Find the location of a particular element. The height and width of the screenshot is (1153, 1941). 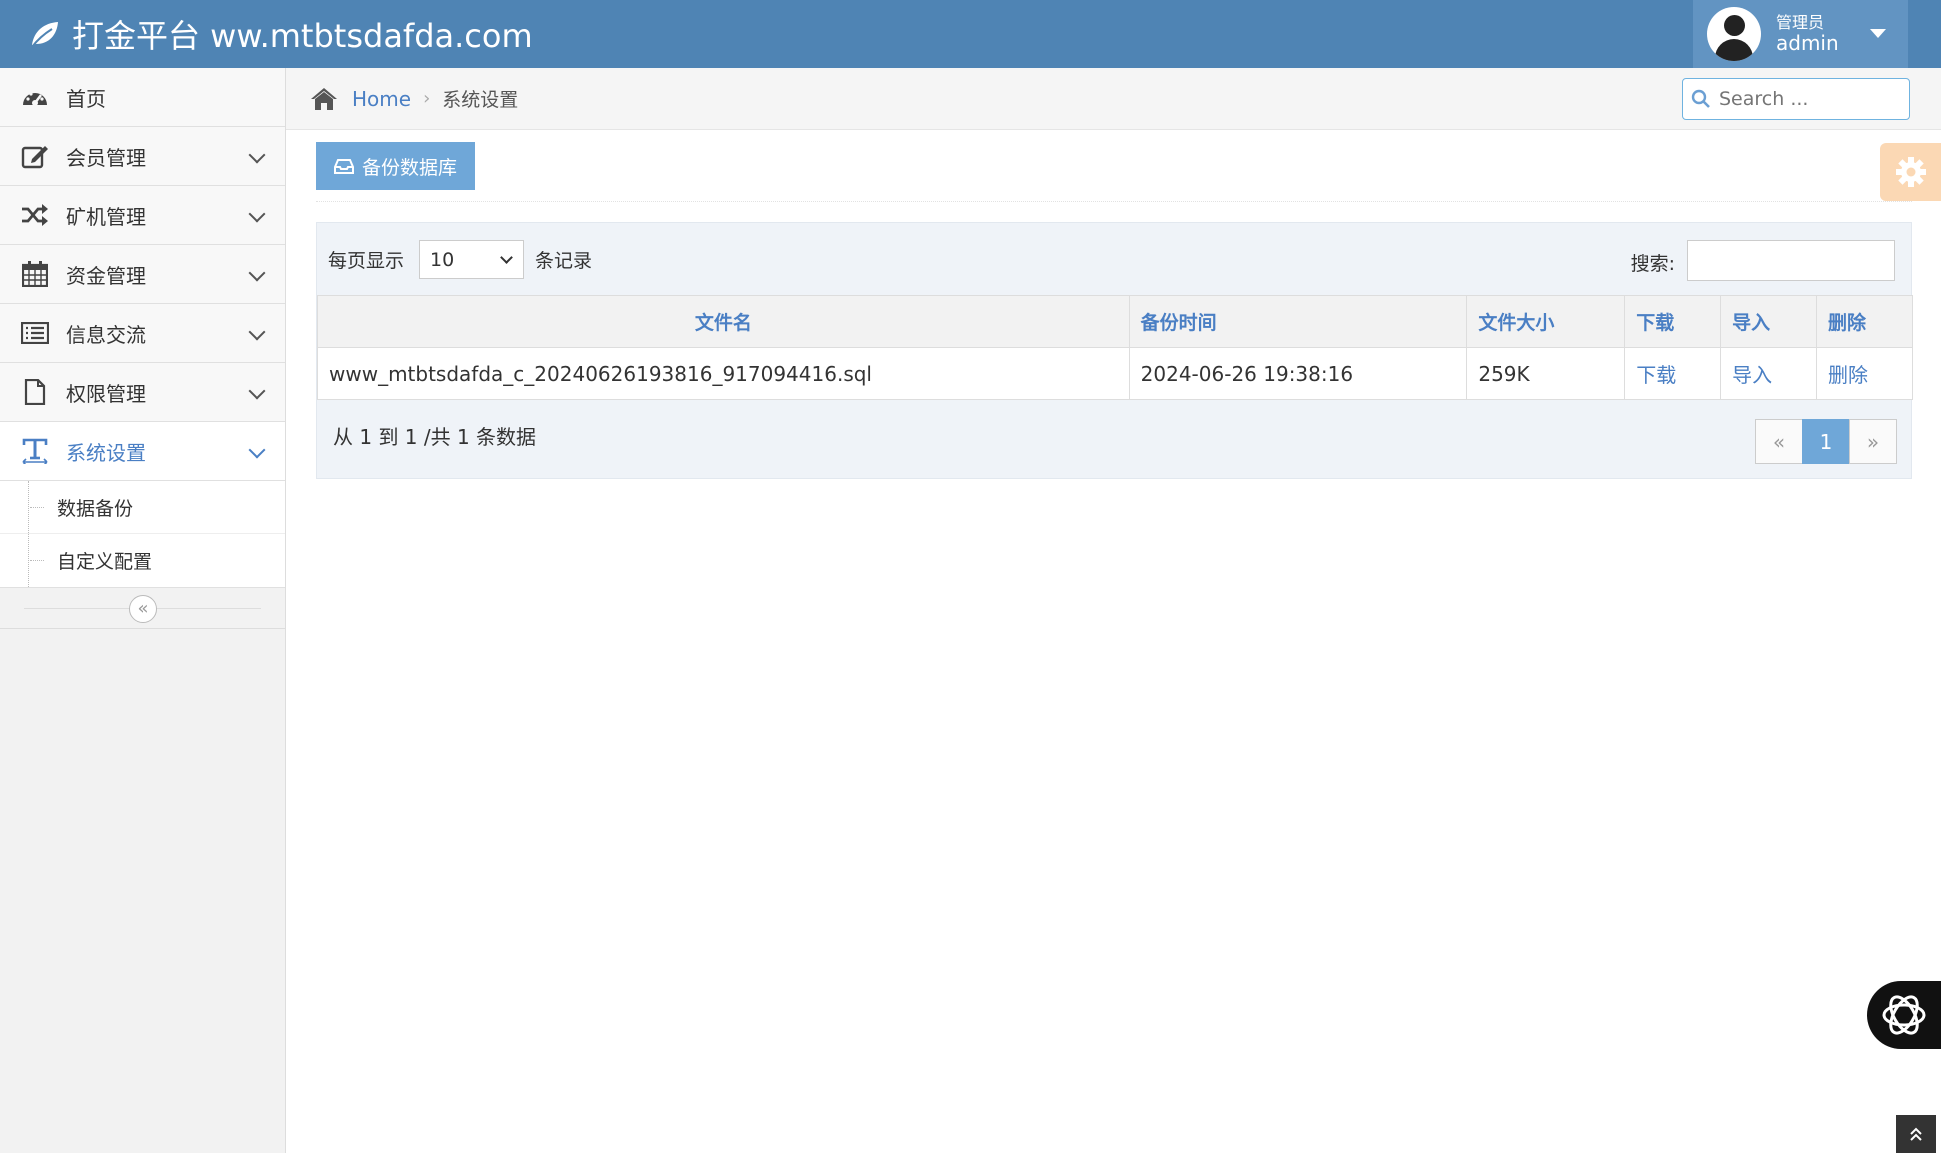

gear-icon is located at coordinates (1910, 172).